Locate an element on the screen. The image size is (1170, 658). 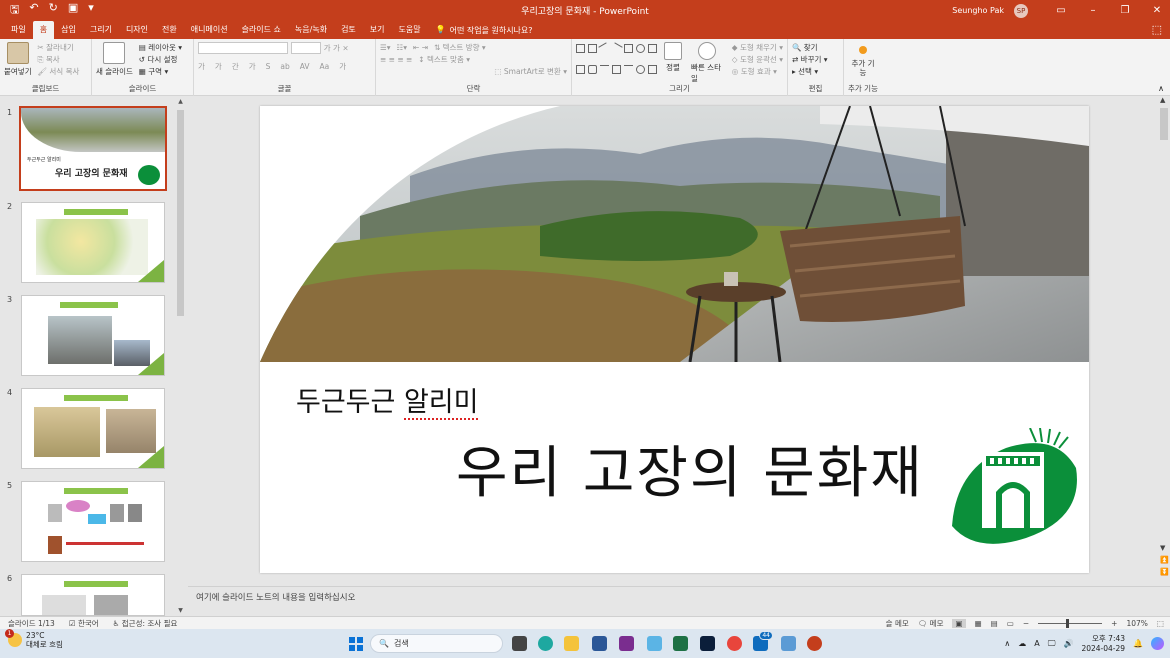
italic-button: 가 is located at coordinates (218, 67).